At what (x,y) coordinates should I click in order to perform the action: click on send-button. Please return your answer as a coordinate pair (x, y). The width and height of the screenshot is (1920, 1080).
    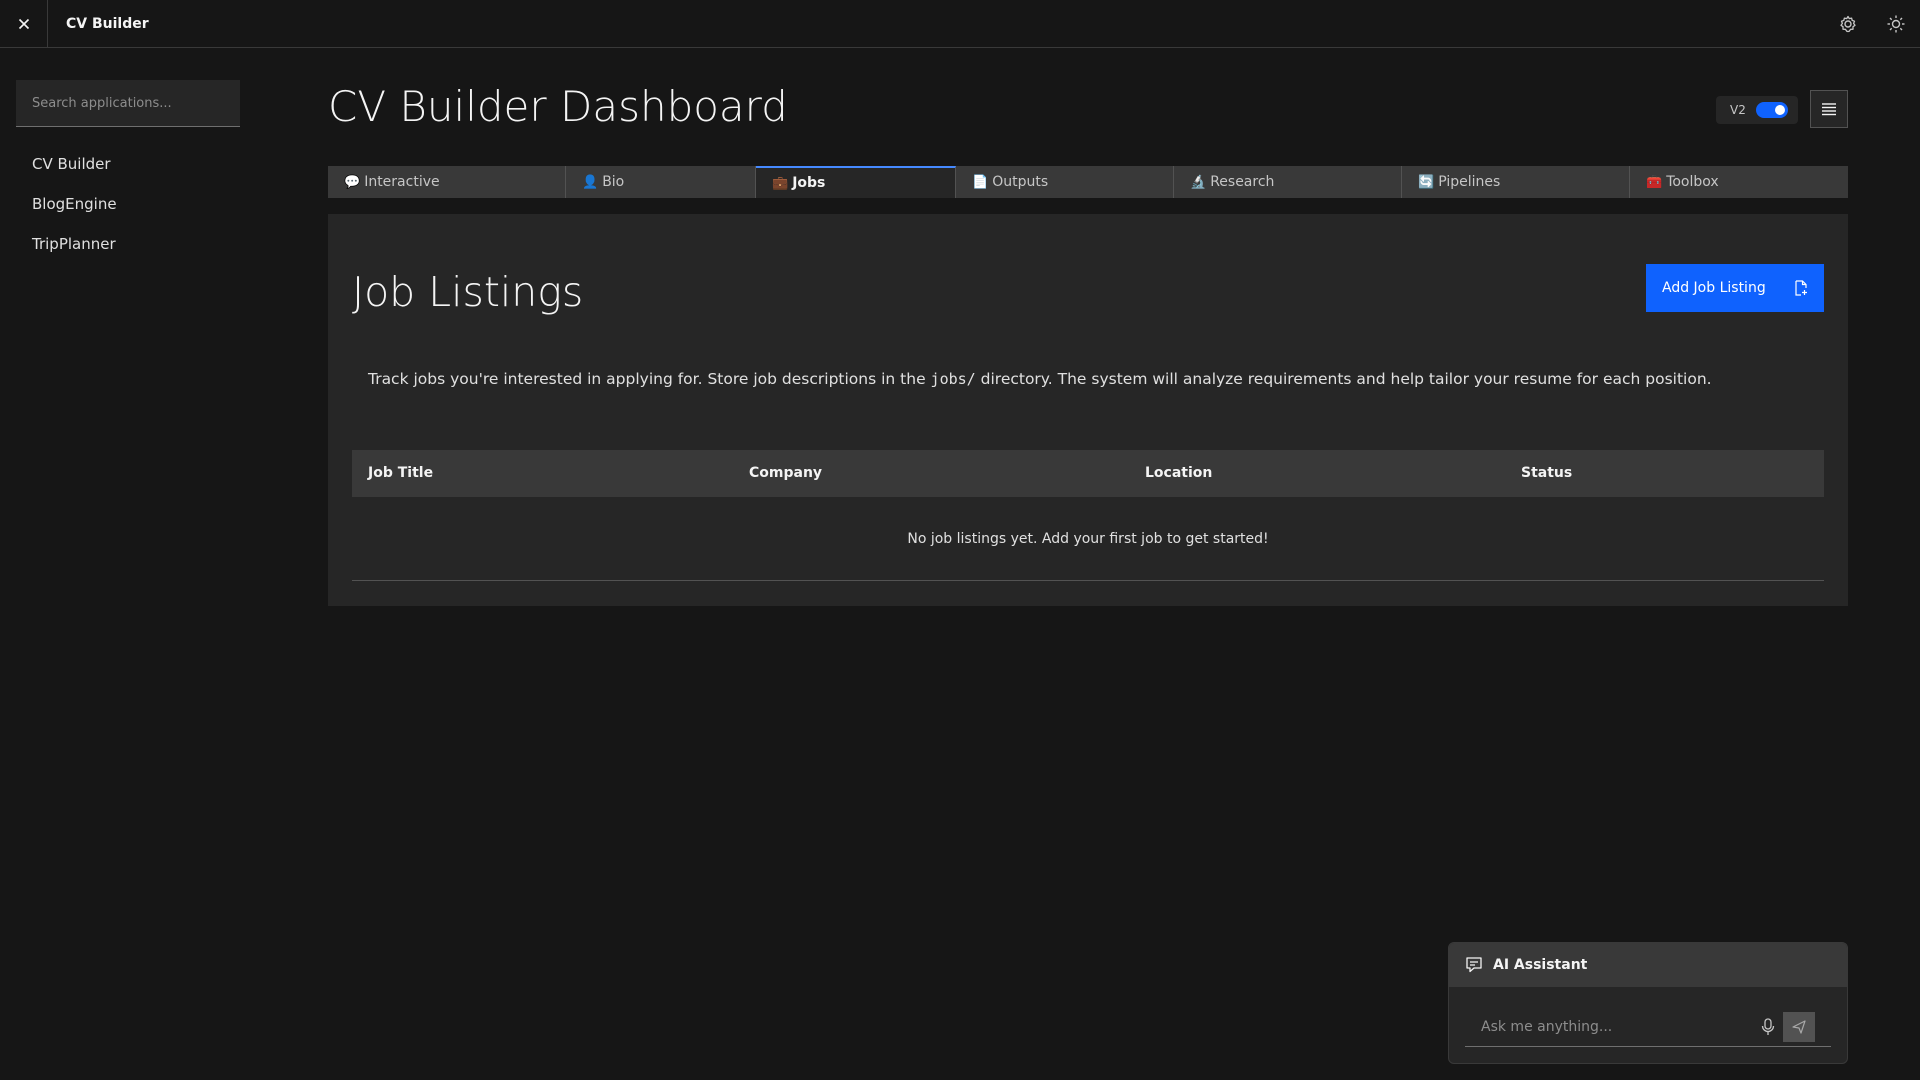
    Looking at the image, I should click on (1799, 1026).